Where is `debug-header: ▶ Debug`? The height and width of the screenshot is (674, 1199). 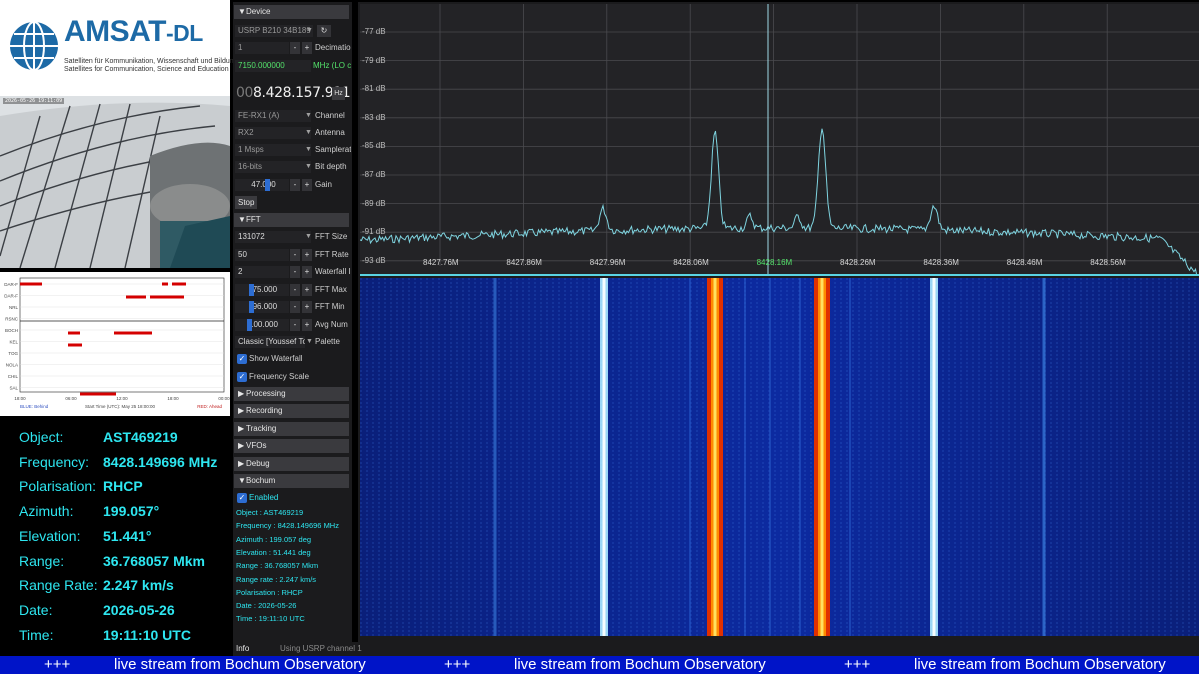
debug-header: ▶ Debug is located at coordinates (291, 464).